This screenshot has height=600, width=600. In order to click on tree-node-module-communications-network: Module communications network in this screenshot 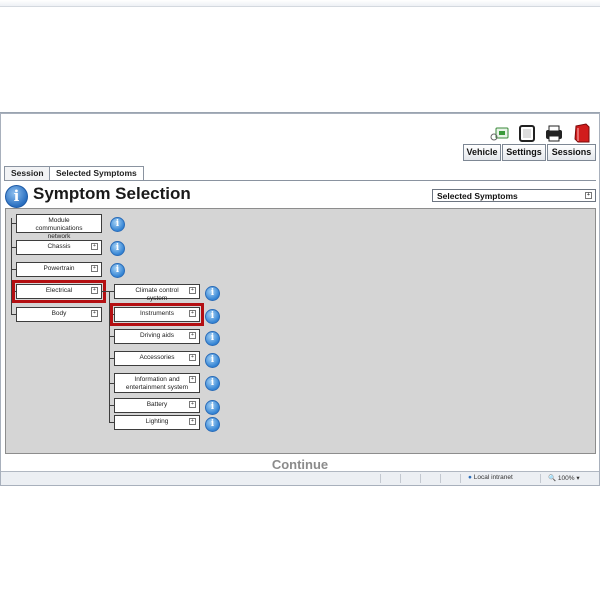, I will do `click(59, 227)`.